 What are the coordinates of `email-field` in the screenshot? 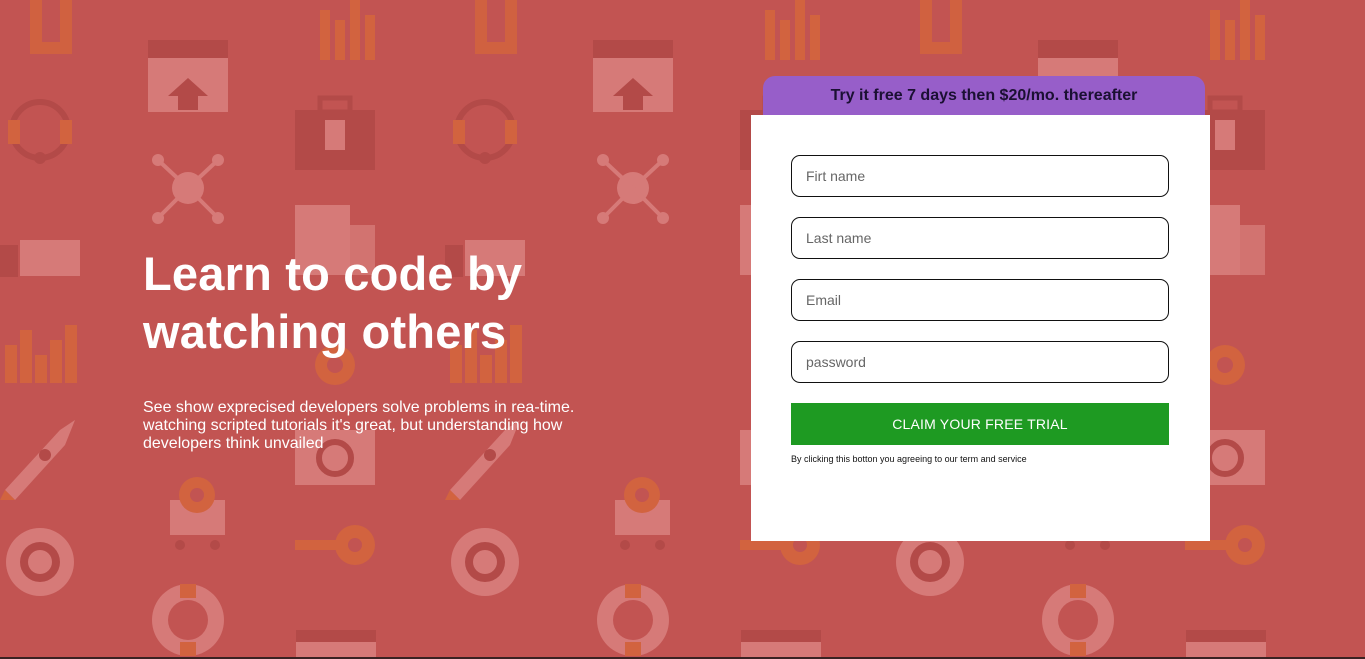 It's located at (980, 300).